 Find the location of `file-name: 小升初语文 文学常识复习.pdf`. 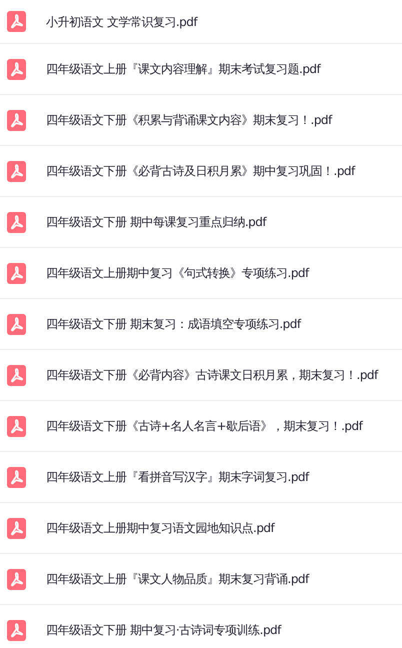

file-name: 小升初语文 文学常识复习.pdf is located at coordinates (122, 21).